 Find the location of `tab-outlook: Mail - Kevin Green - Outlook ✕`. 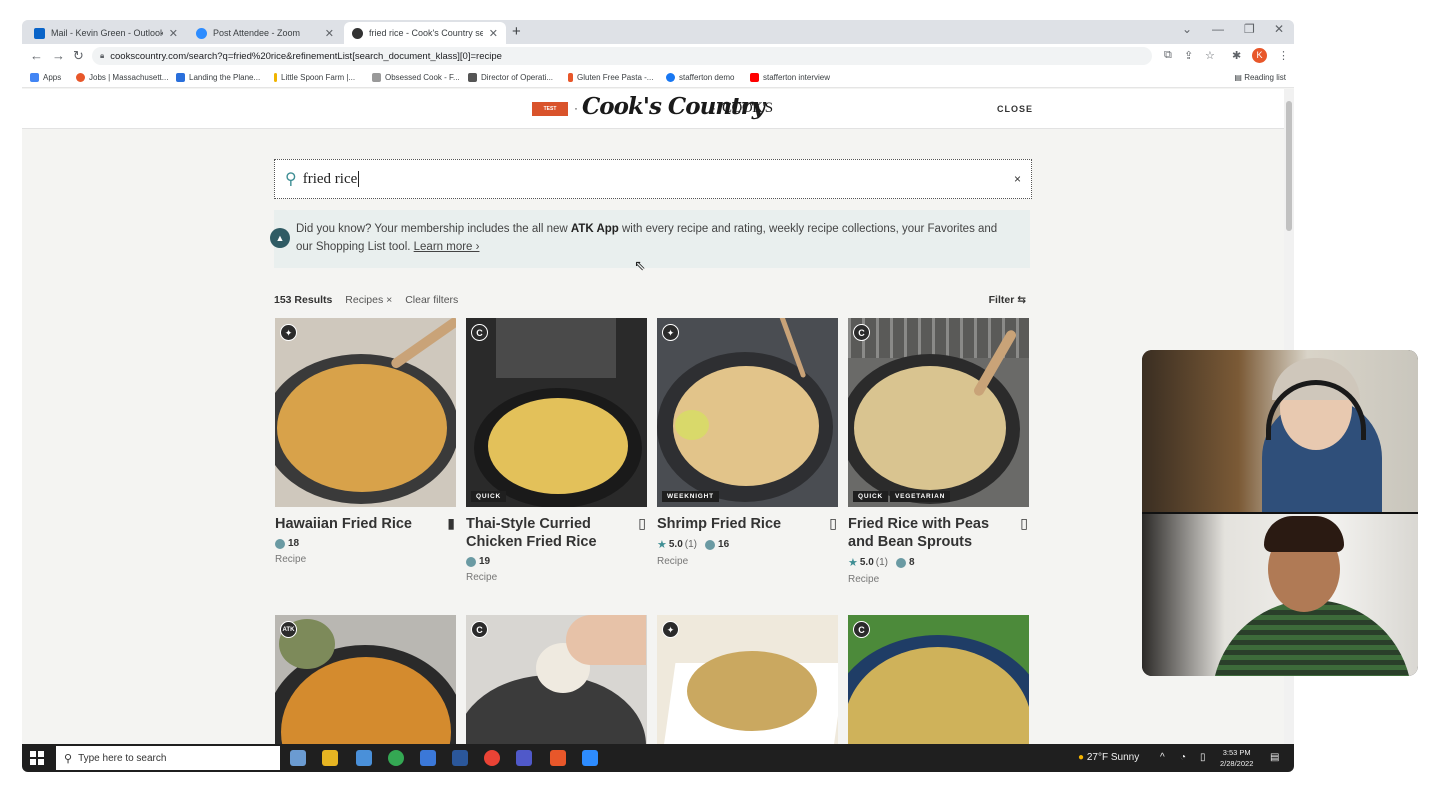

tab-outlook: Mail - Kevin Green - Outlook ✕ is located at coordinates (106, 33).